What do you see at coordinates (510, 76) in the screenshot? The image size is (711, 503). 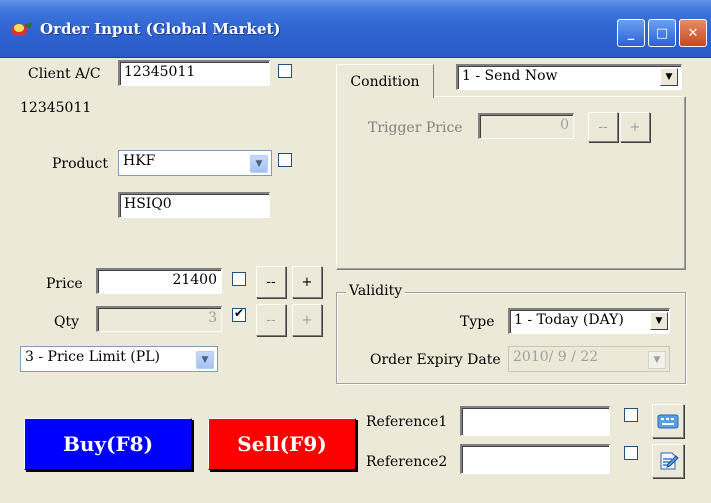 I see `condition-select-value: 1 - Send Now` at bounding box center [510, 76].